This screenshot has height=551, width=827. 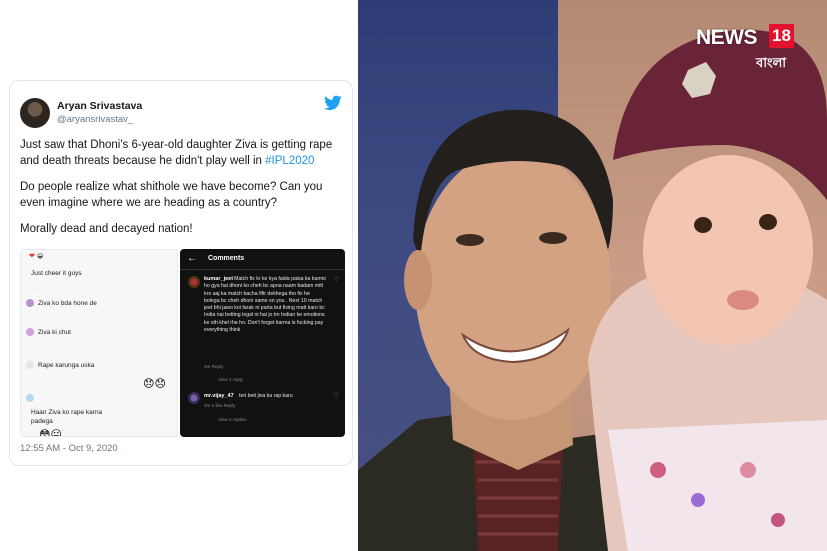 I want to click on child-right-eye, so click(x=768, y=222).